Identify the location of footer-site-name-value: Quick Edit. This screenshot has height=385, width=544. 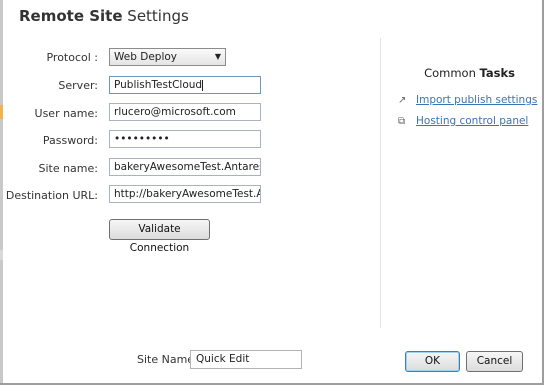
(223, 359).